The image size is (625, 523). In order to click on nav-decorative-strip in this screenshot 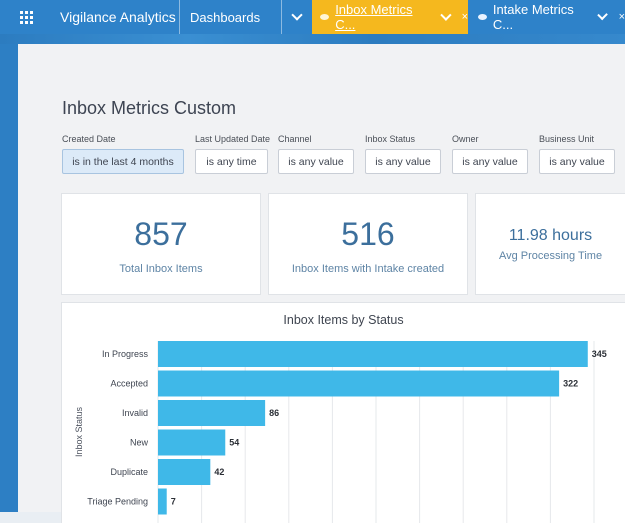, I will do `click(312, 39)`.